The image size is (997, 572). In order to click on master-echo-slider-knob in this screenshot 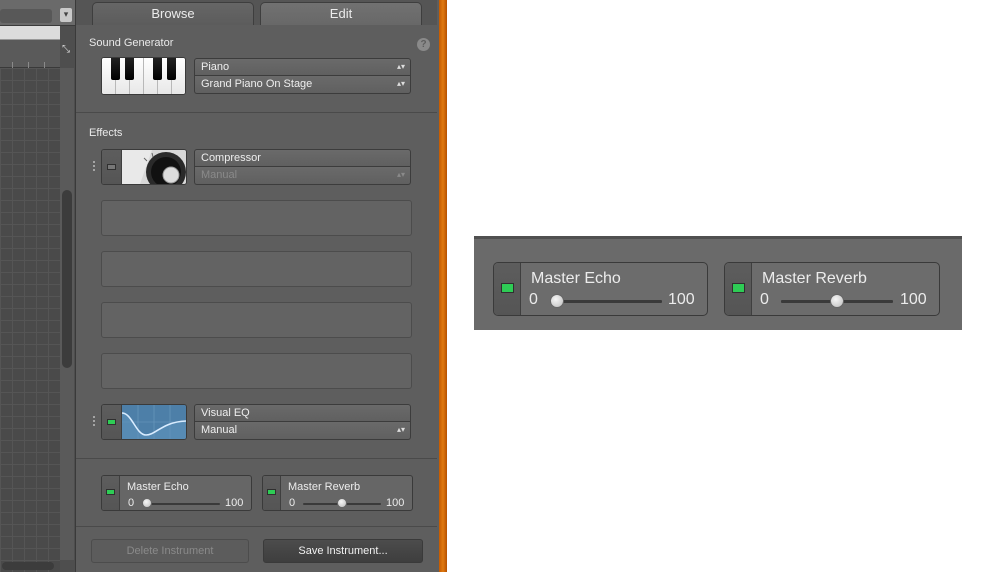, I will do `click(147, 503)`.